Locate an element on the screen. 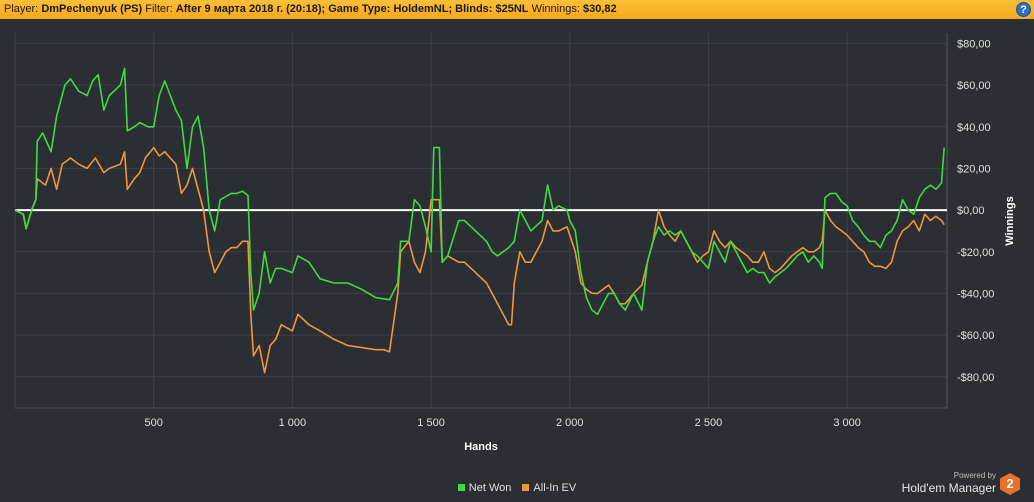 The image size is (1034, 502). legend: Net Won All-In EV is located at coordinates (517, 489).